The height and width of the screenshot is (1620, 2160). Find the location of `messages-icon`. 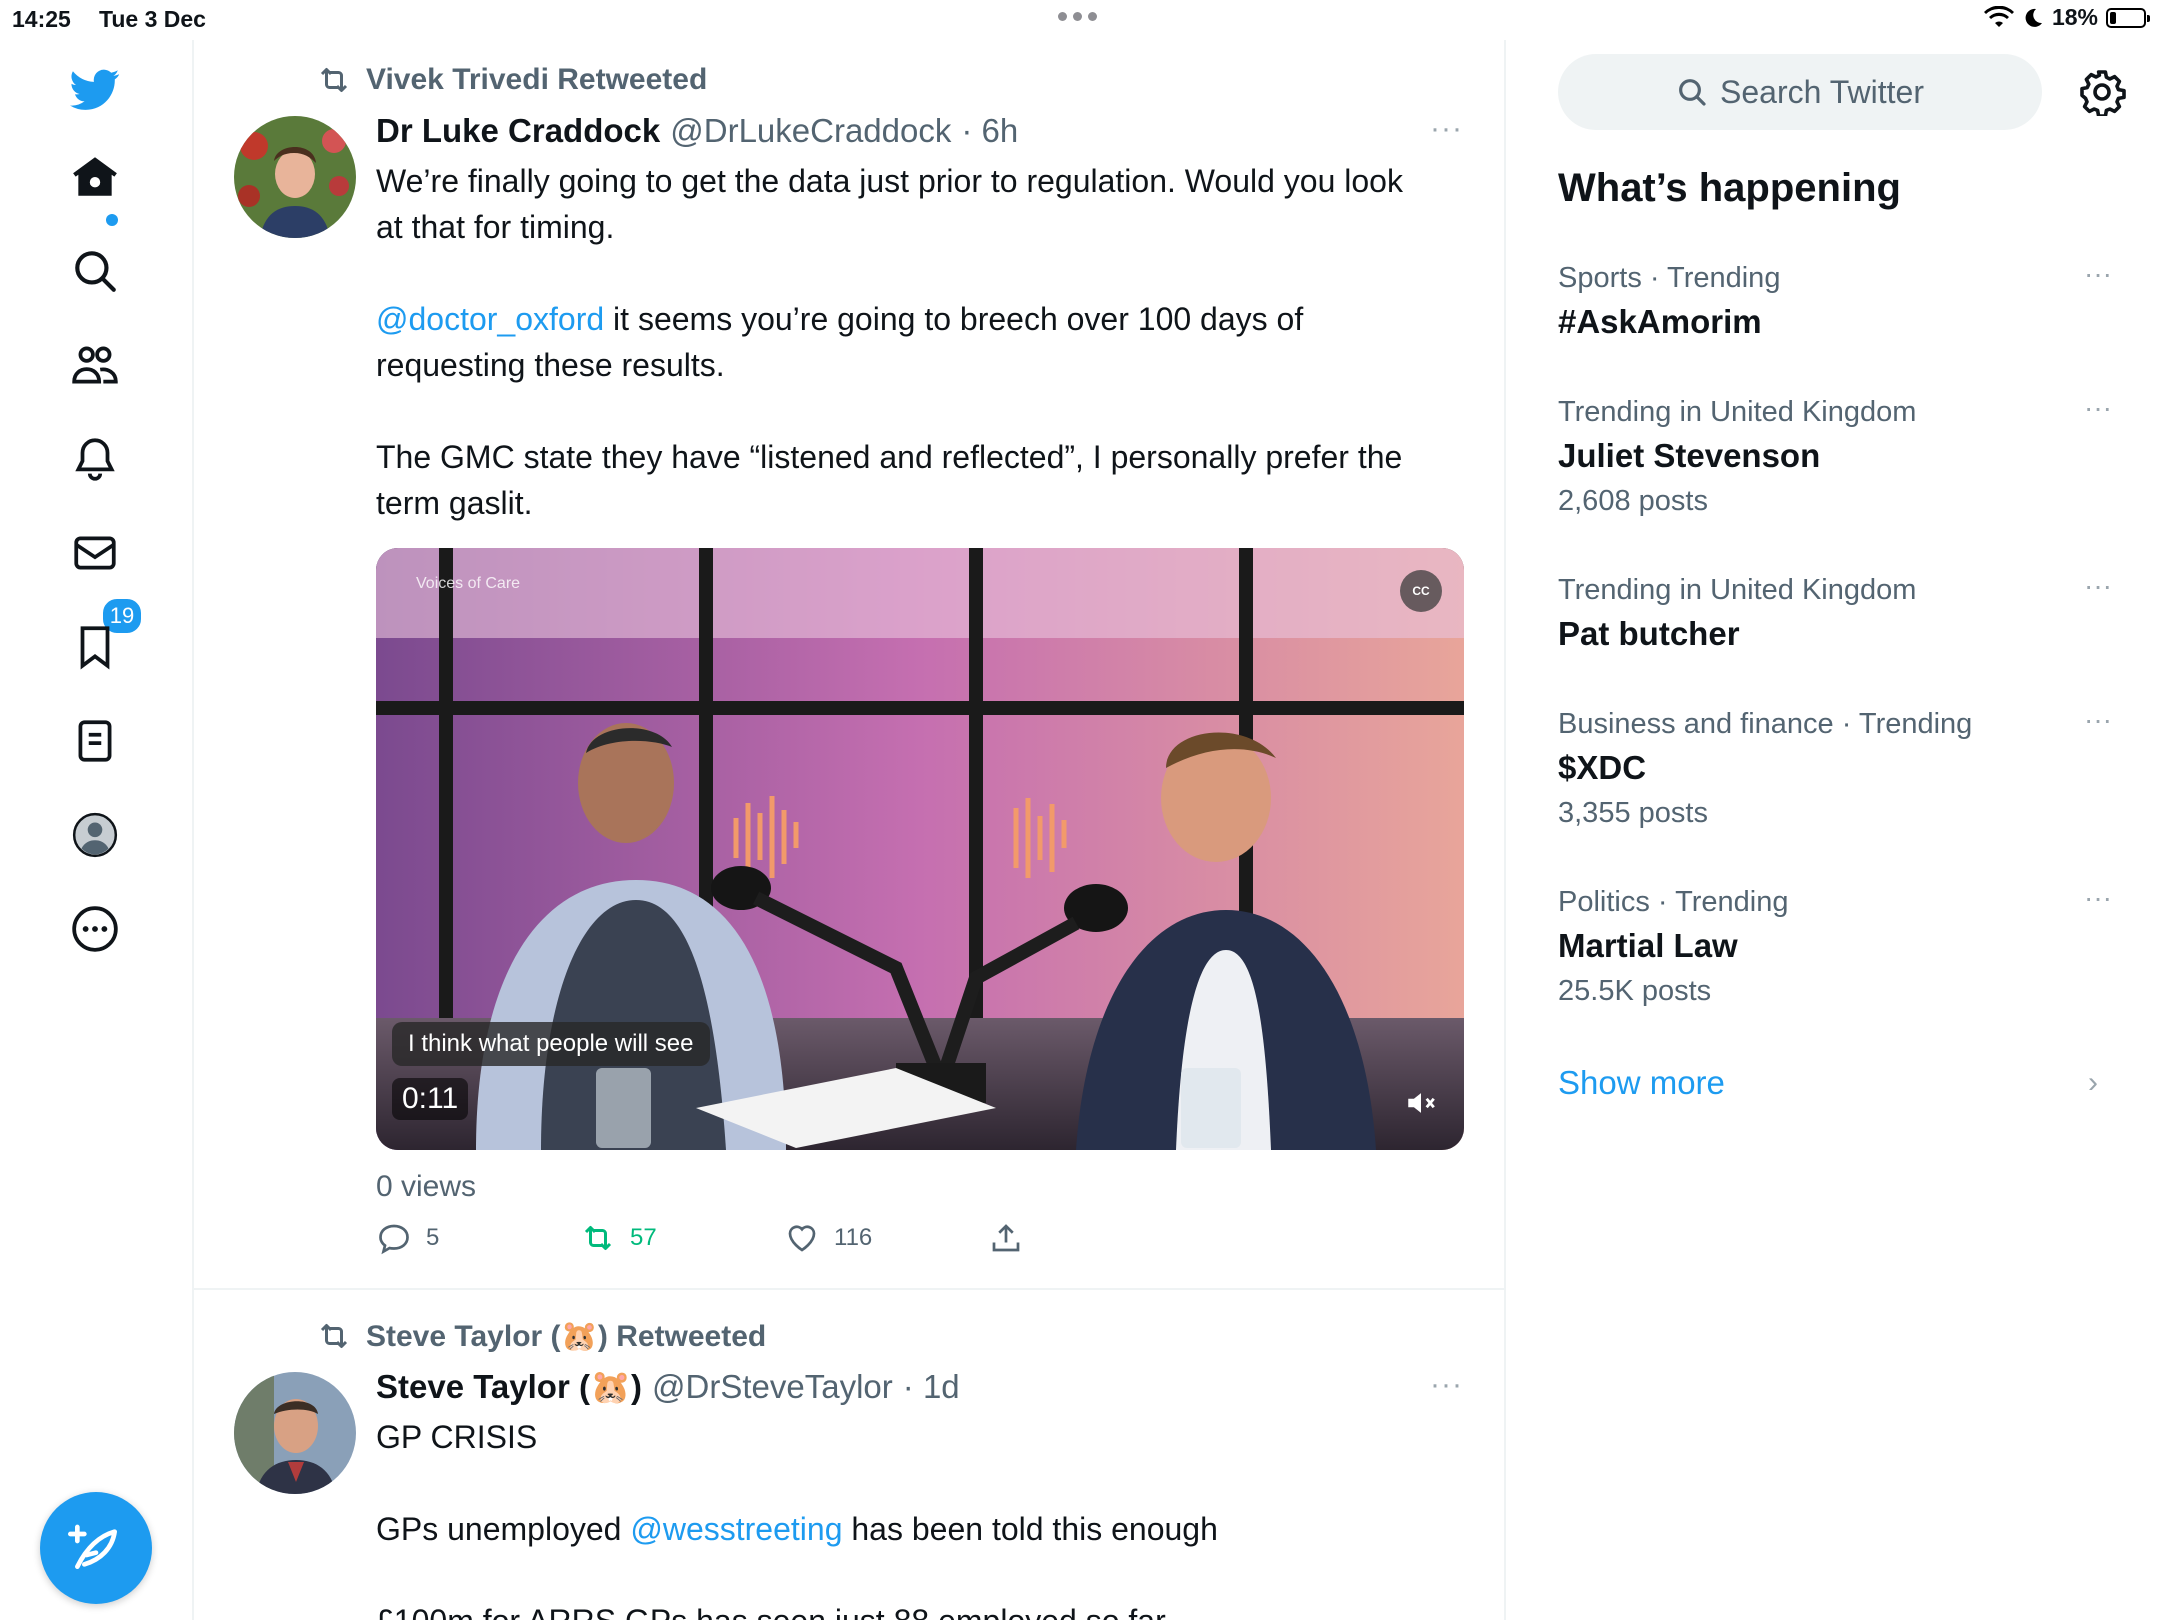

messages-icon is located at coordinates (95, 553).